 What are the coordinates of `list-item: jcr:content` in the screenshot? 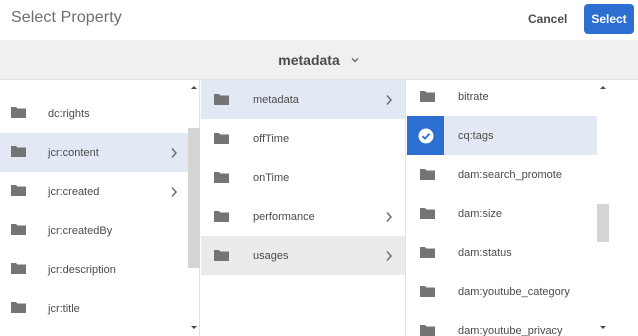 It's located at (94, 152).